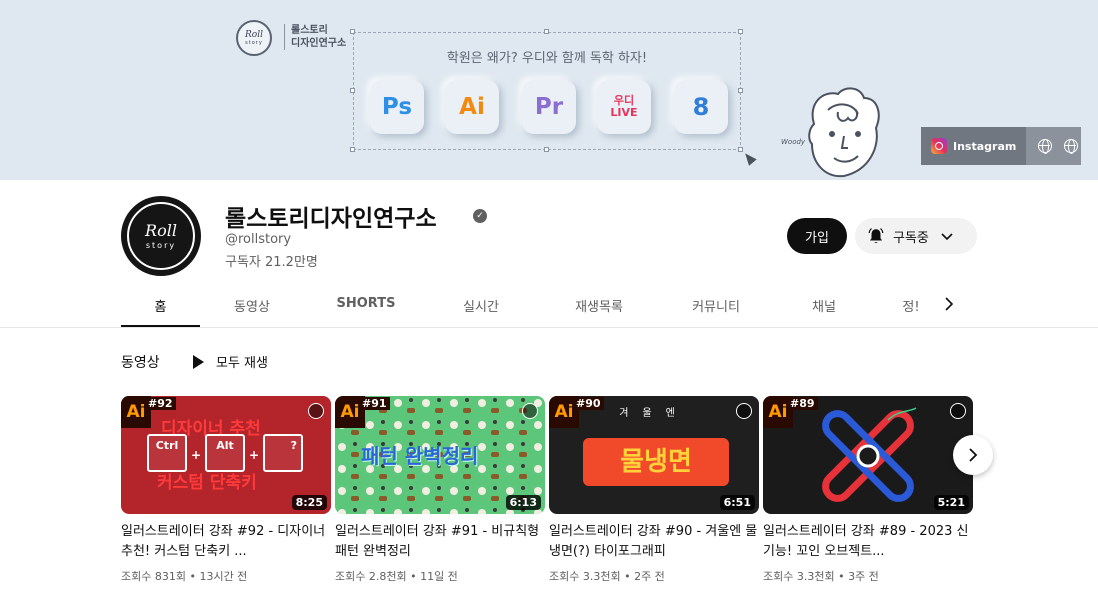  Describe the element at coordinates (315, 37) in the screenshot. I see `banner-brand: 롤스토리 디자인연구소` at that location.